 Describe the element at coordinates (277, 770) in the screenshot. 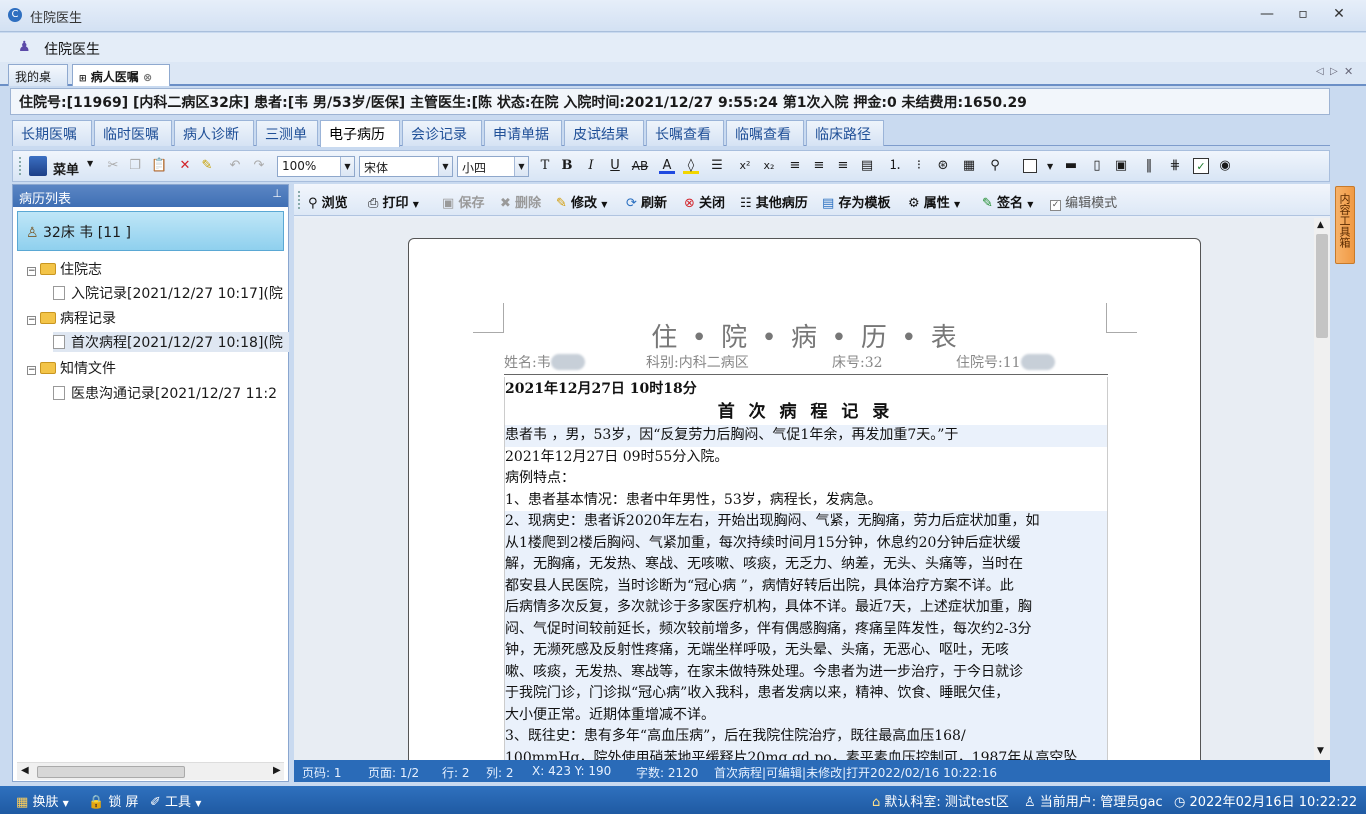

I see `scroll-right-icon: ▶` at that location.